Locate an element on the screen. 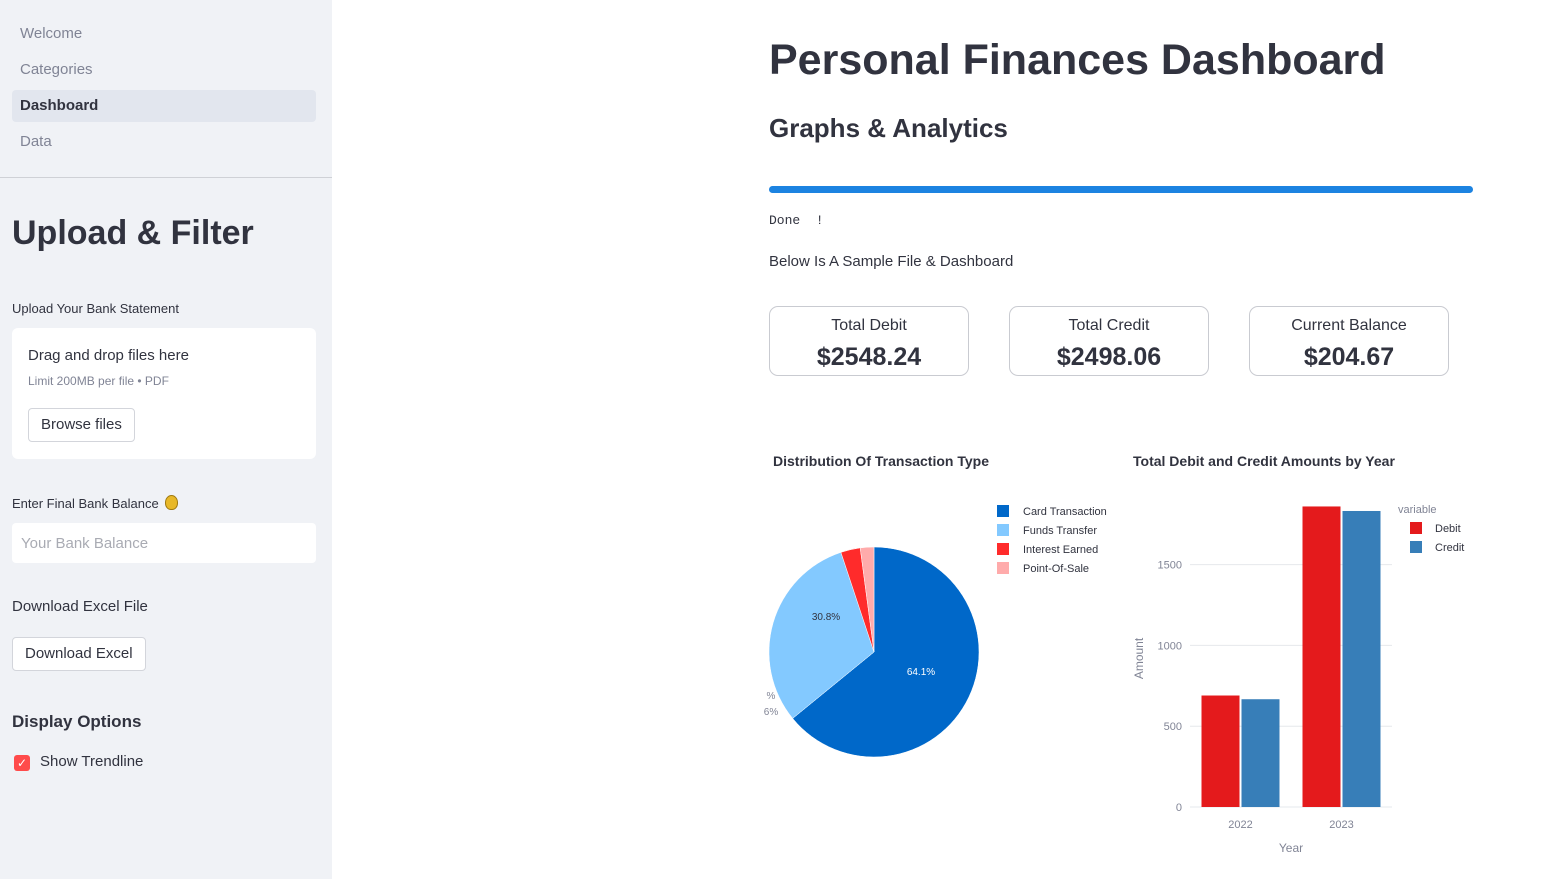 This screenshot has height=879, width=1549. dropzone-limit: Limit 200MB per file • PDF is located at coordinates (98, 381).